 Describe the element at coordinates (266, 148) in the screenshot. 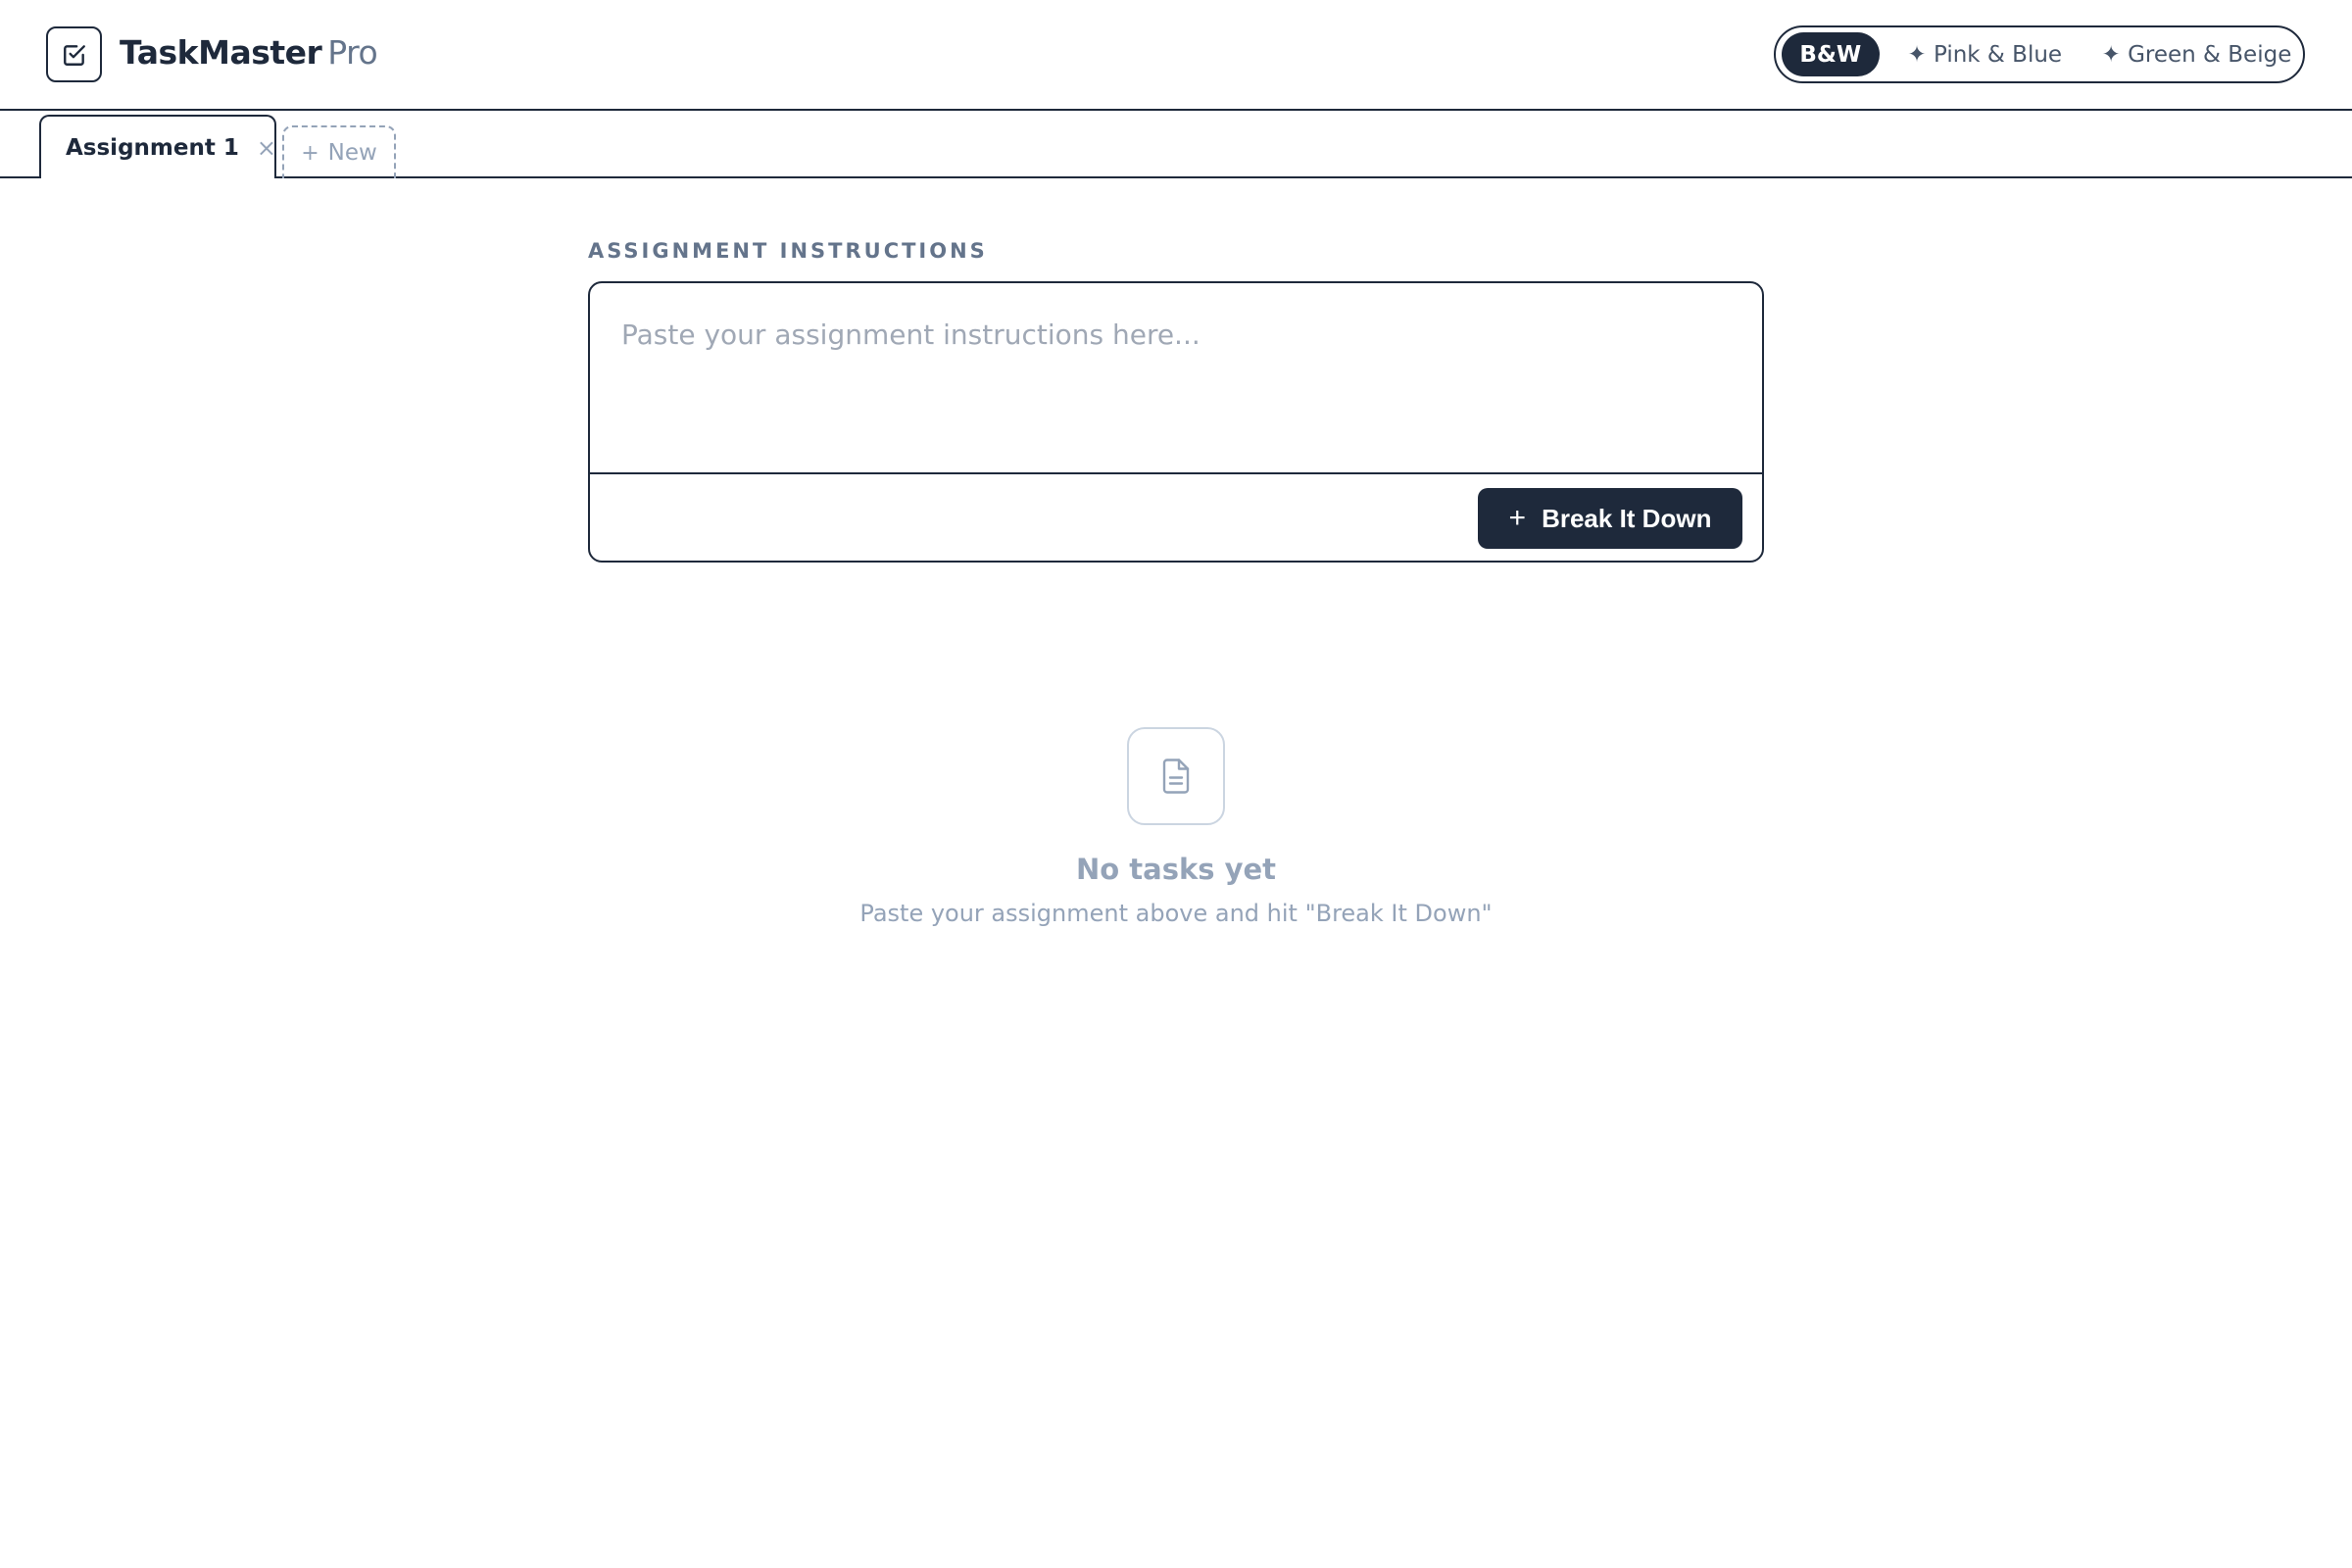

I see `close-icon: ×` at that location.